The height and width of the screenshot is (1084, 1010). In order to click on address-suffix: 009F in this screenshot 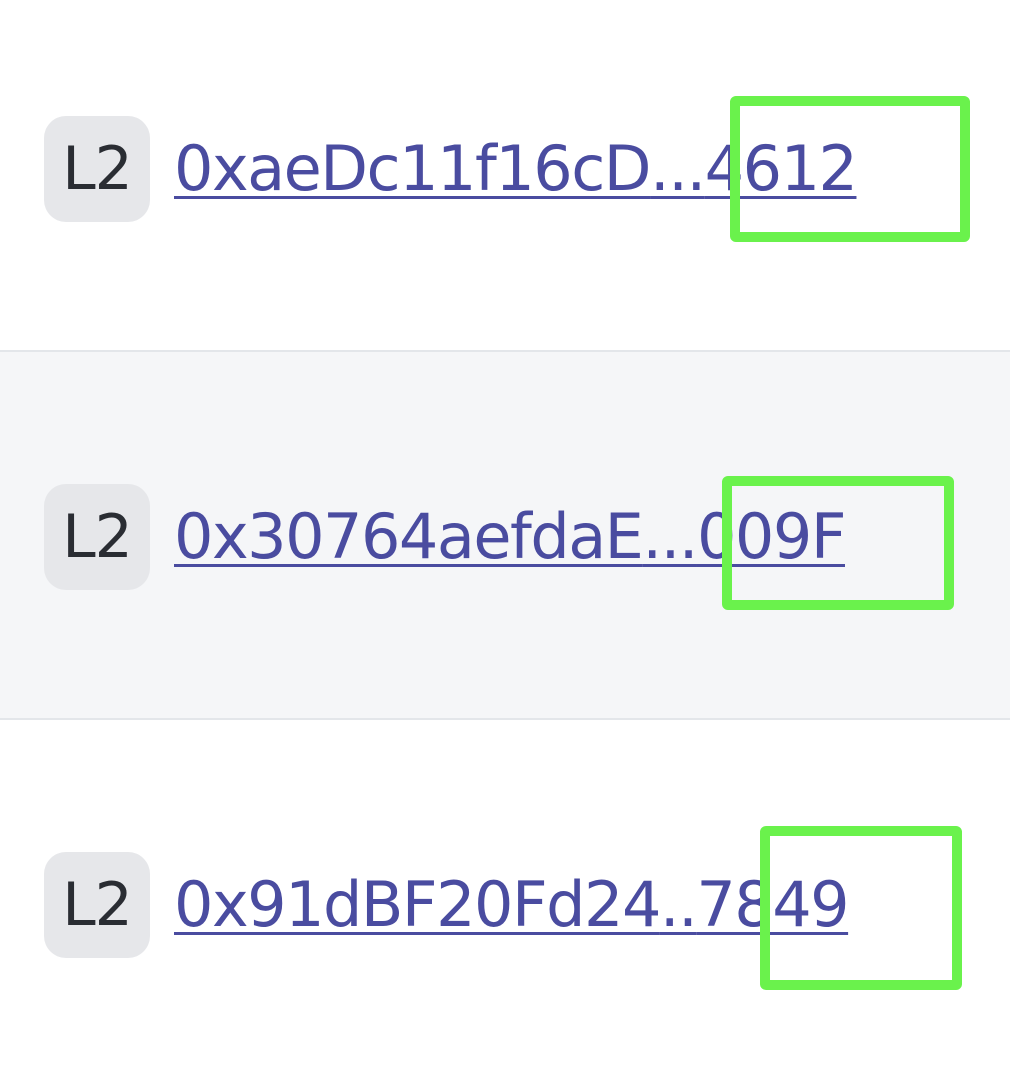, I will do `click(771, 536)`.